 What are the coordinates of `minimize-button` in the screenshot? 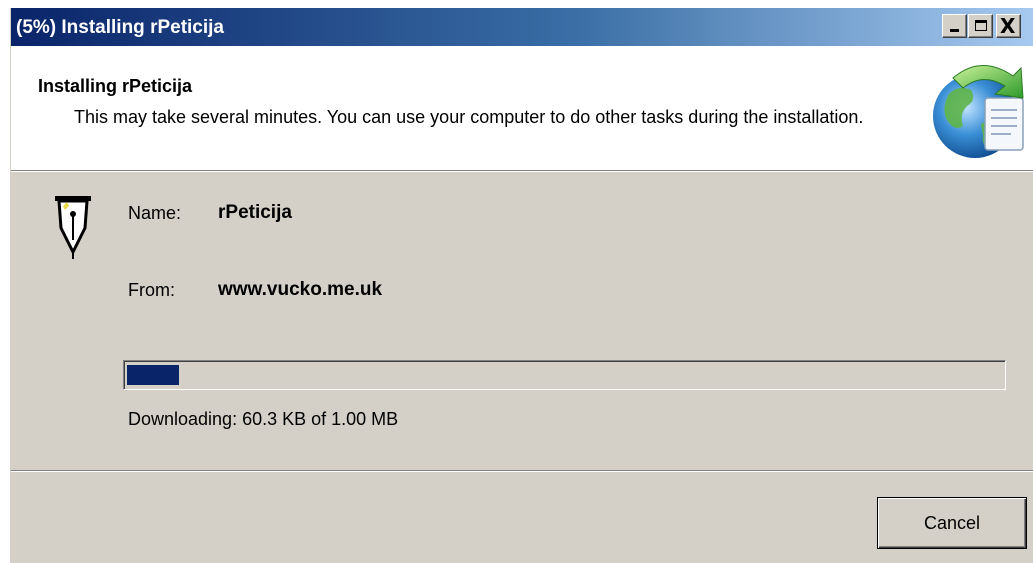 It's located at (954, 26).